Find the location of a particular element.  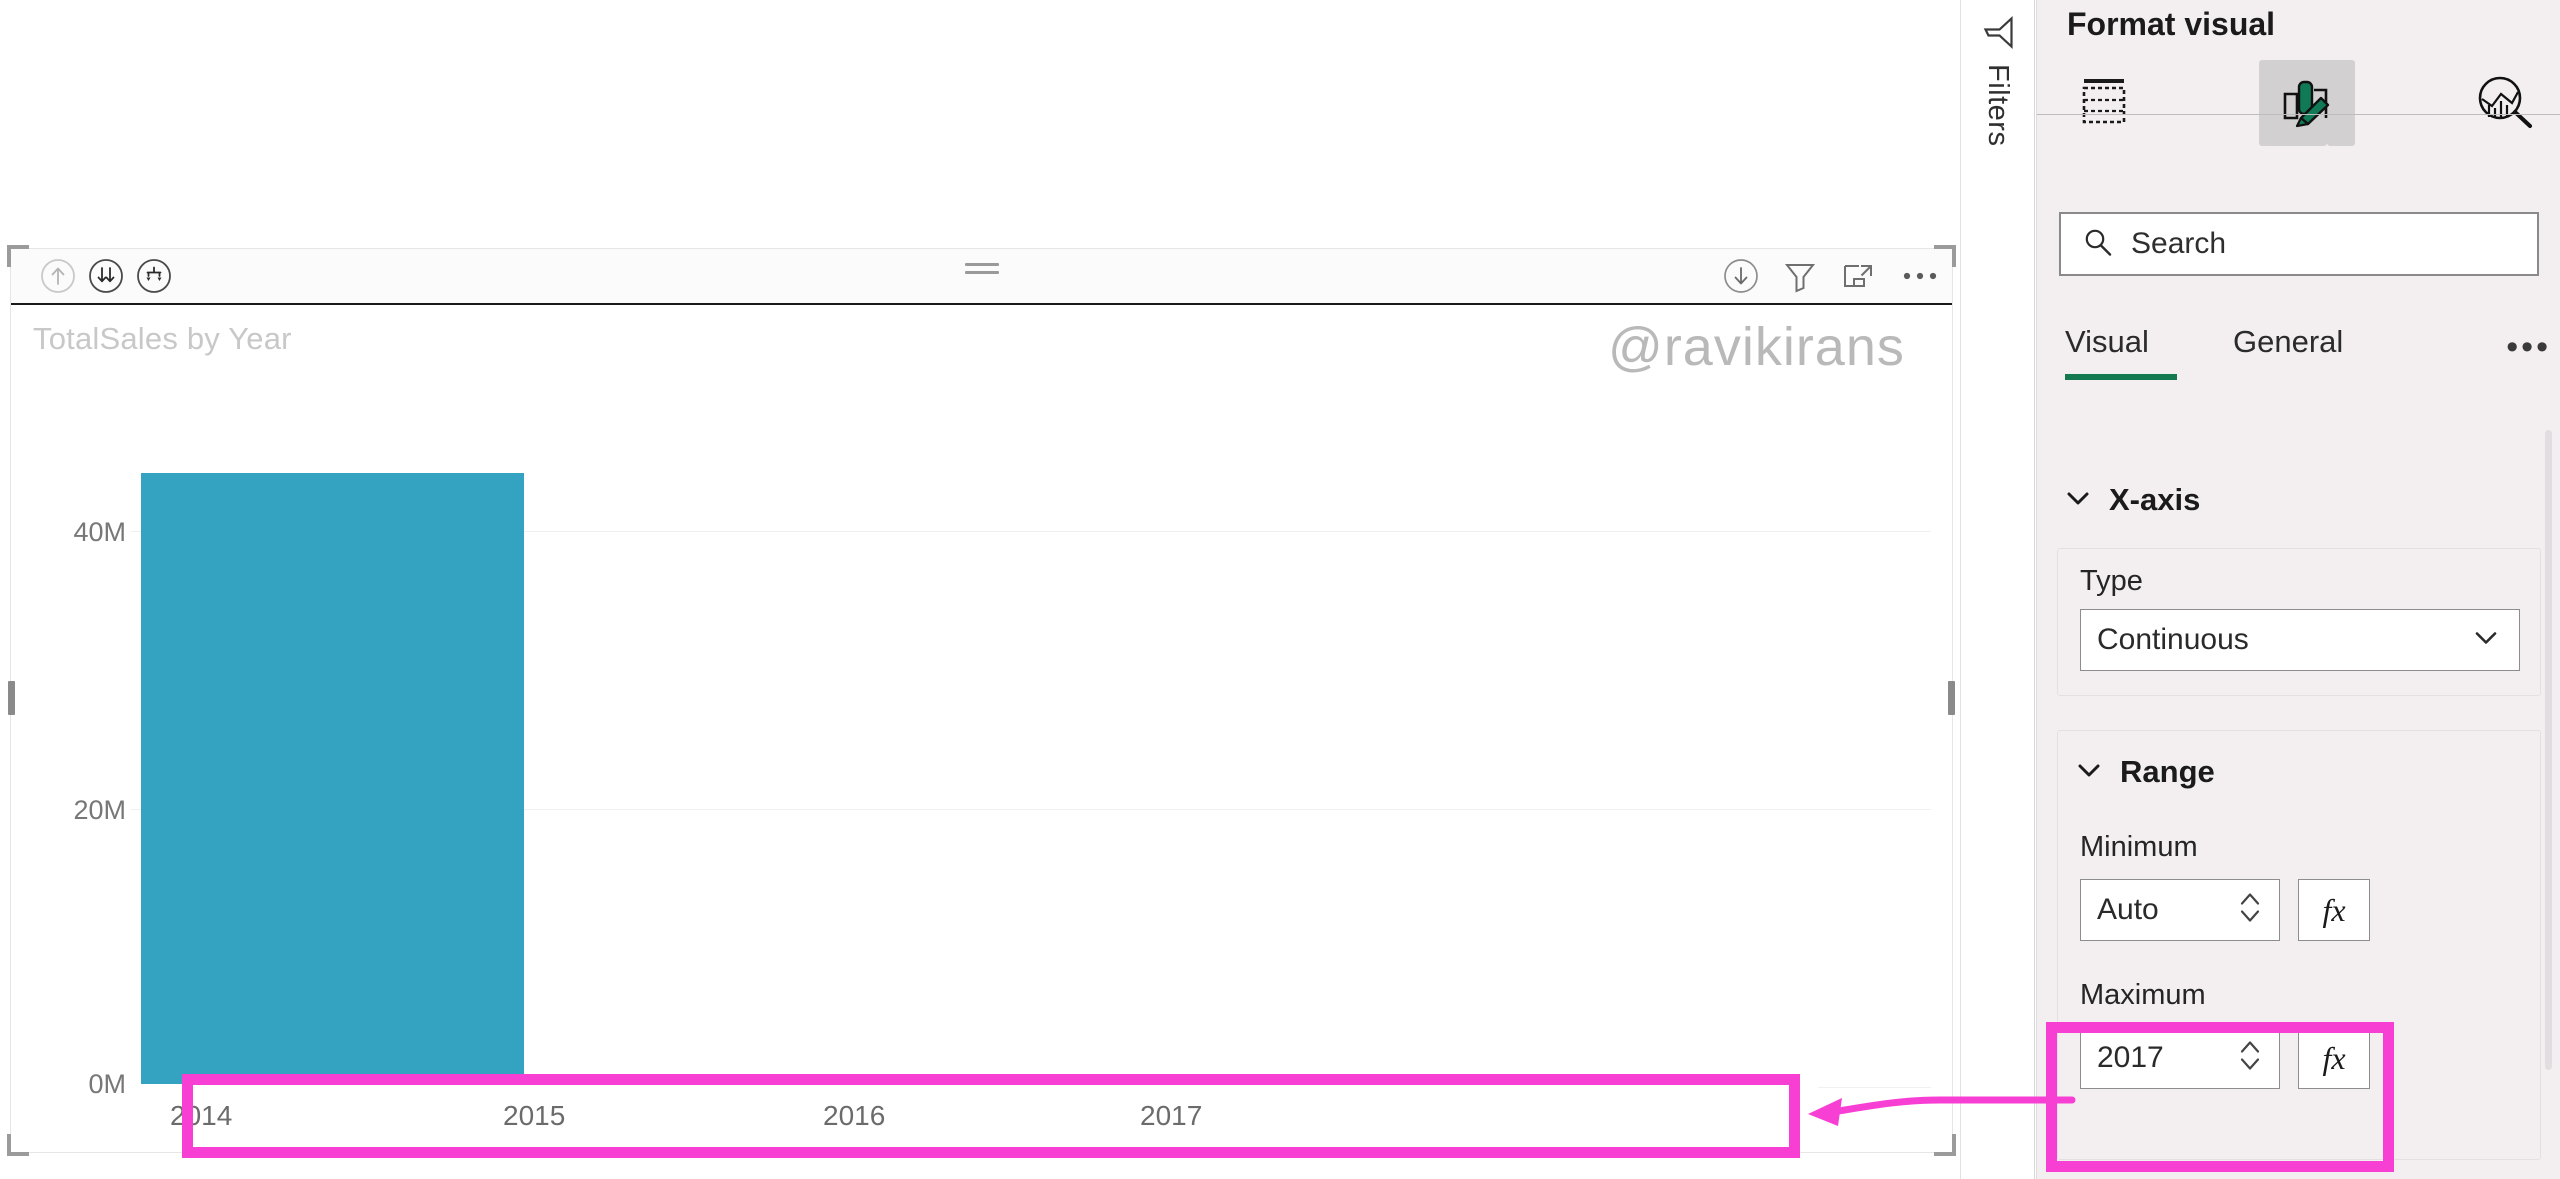

table-fields-icon is located at coordinates (2107, 103).